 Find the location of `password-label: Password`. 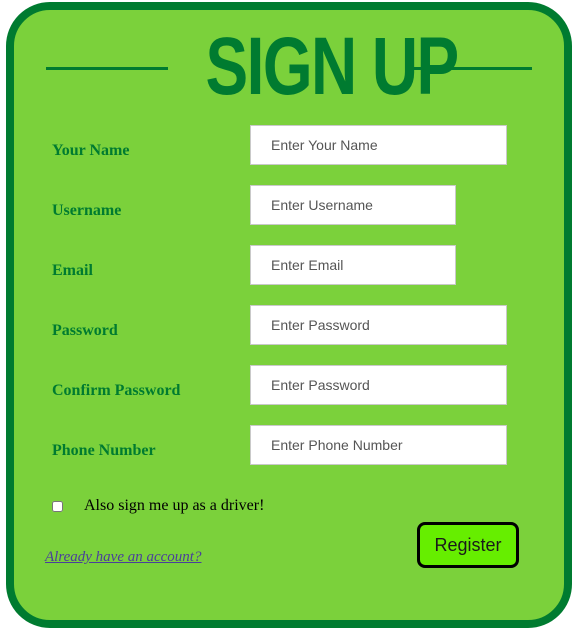

password-label: Password is located at coordinates (85, 330).